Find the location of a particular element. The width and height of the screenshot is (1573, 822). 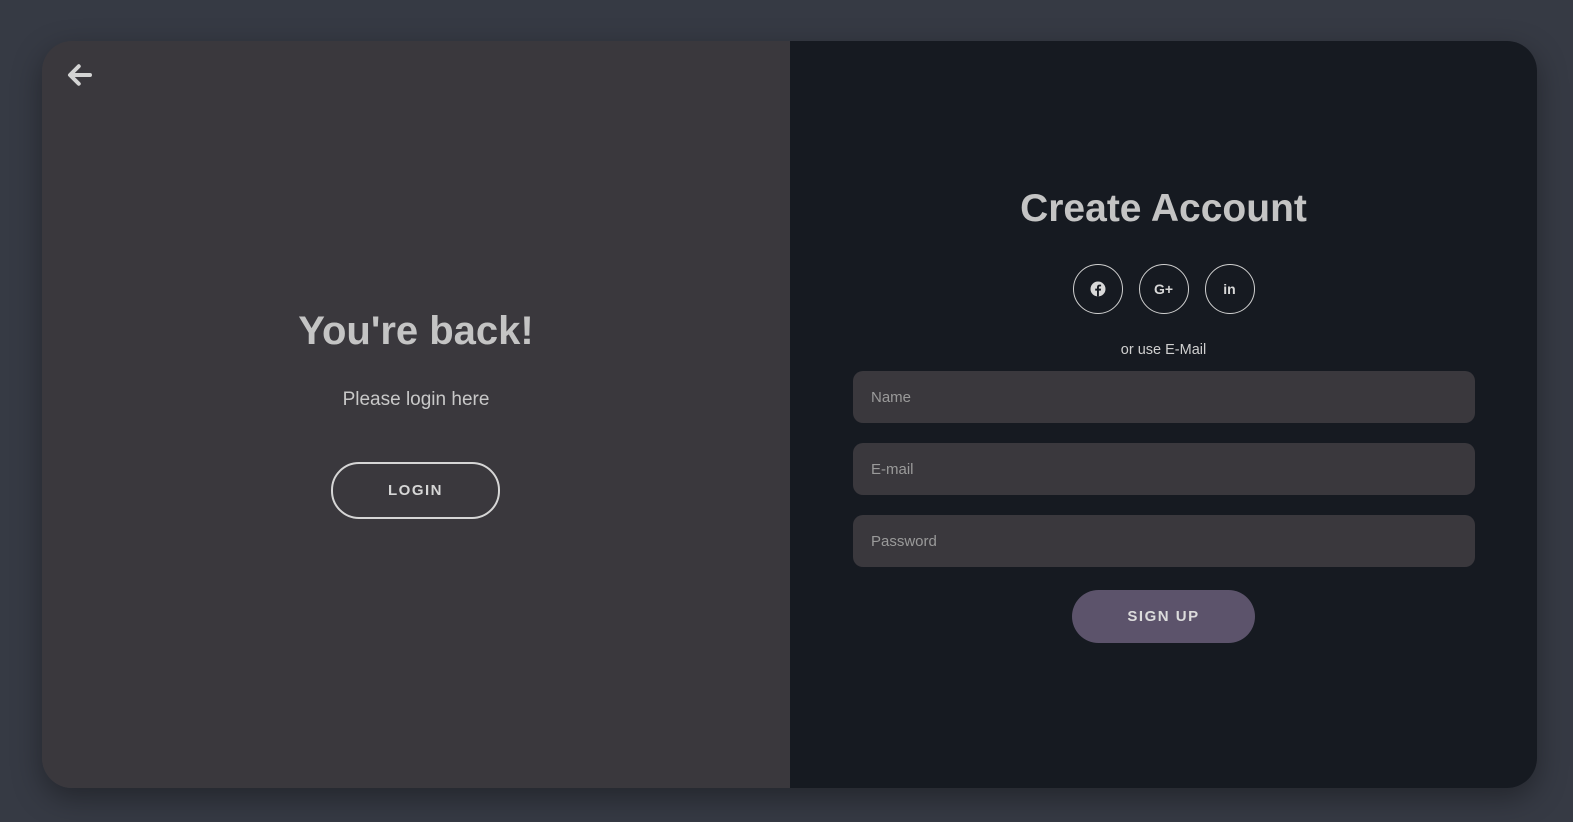

facebook-icon is located at coordinates (1097, 289).